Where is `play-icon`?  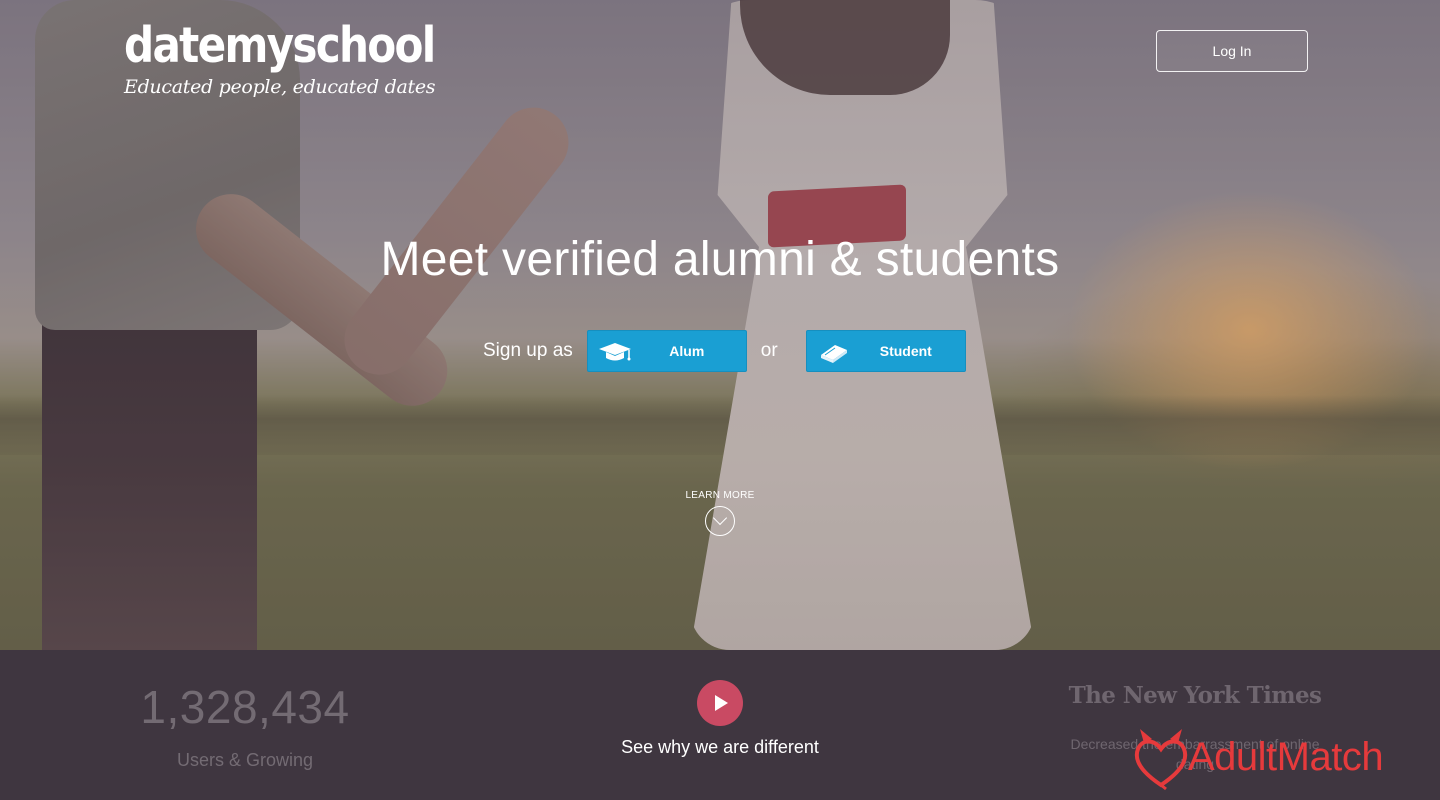 play-icon is located at coordinates (720, 703).